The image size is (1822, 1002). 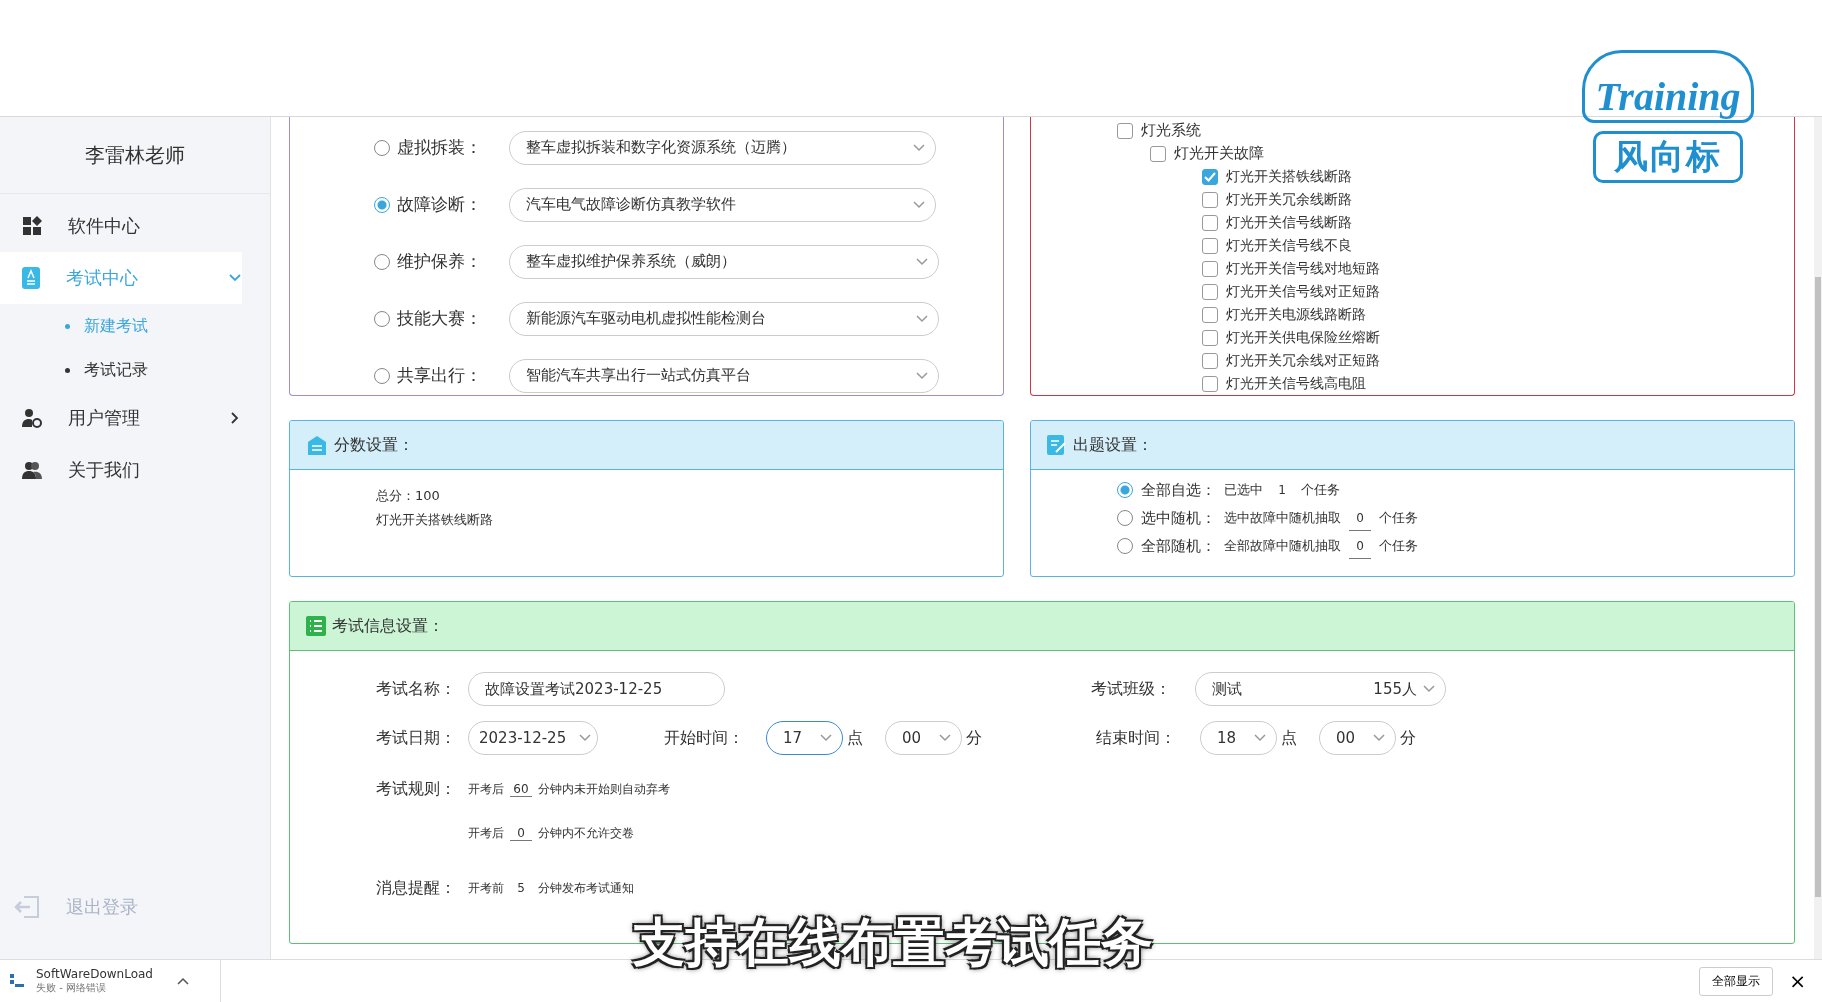 I want to click on users-icon, so click(x=32, y=470).